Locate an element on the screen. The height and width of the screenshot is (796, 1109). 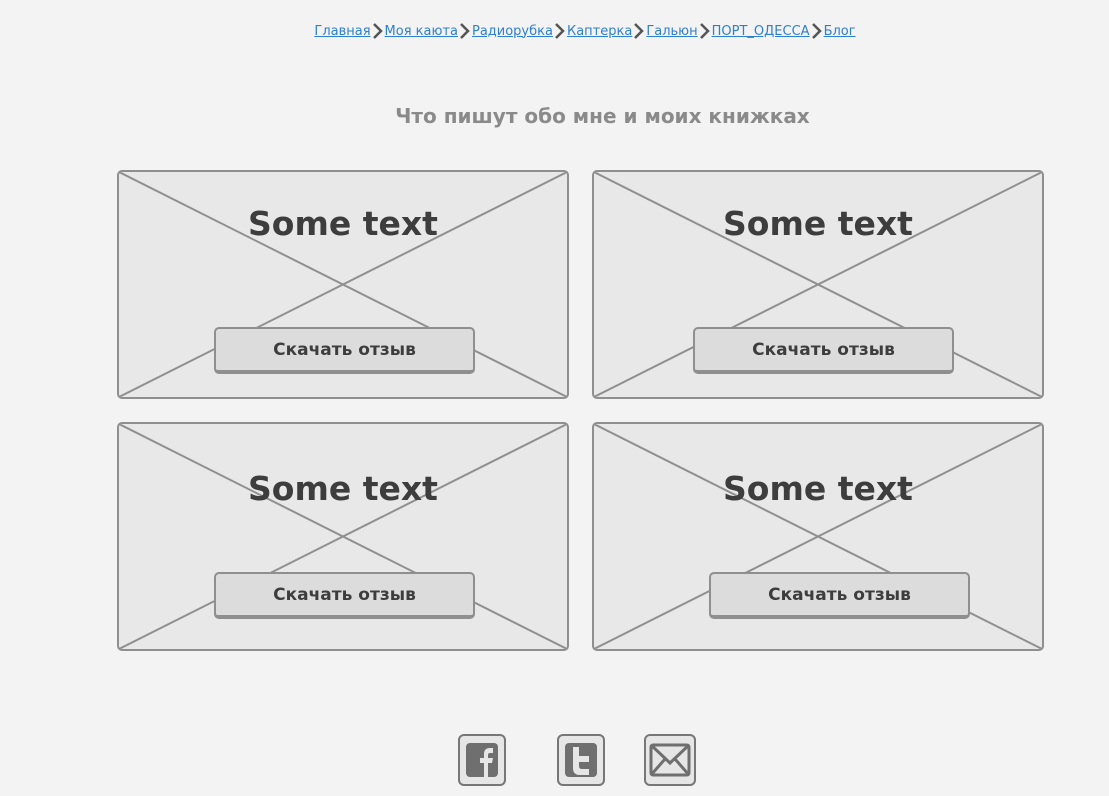
breadcrumb-link-home: Главная is located at coordinates (342, 31).